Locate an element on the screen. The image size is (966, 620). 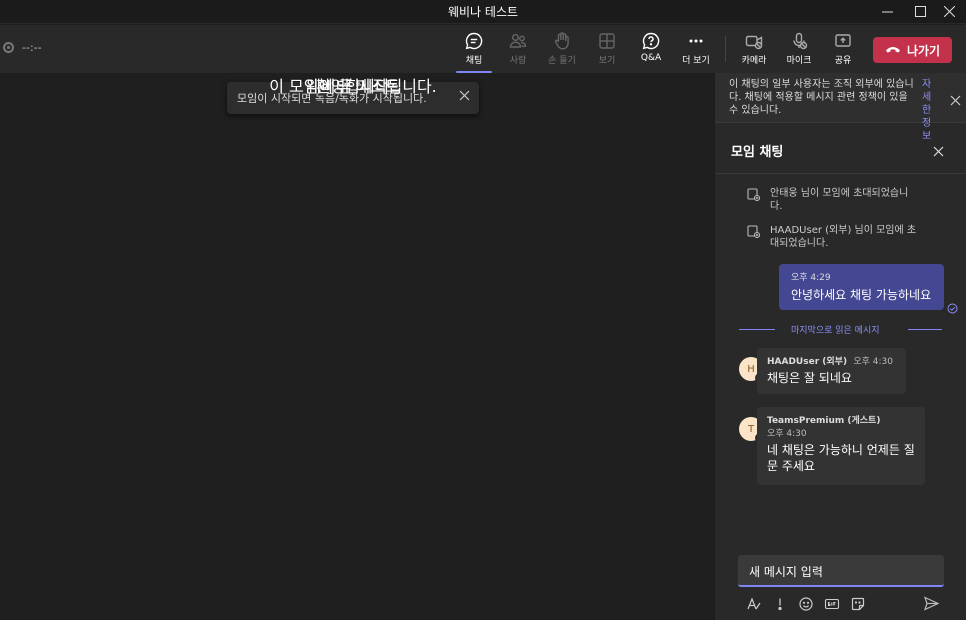
mic-button: 마이크 is located at coordinates (799, 50).